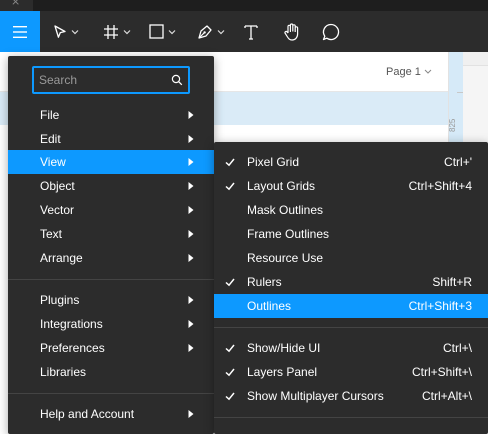  What do you see at coordinates (111, 210) in the screenshot?
I see `menu-item-vector: Vector` at bounding box center [111, 210].